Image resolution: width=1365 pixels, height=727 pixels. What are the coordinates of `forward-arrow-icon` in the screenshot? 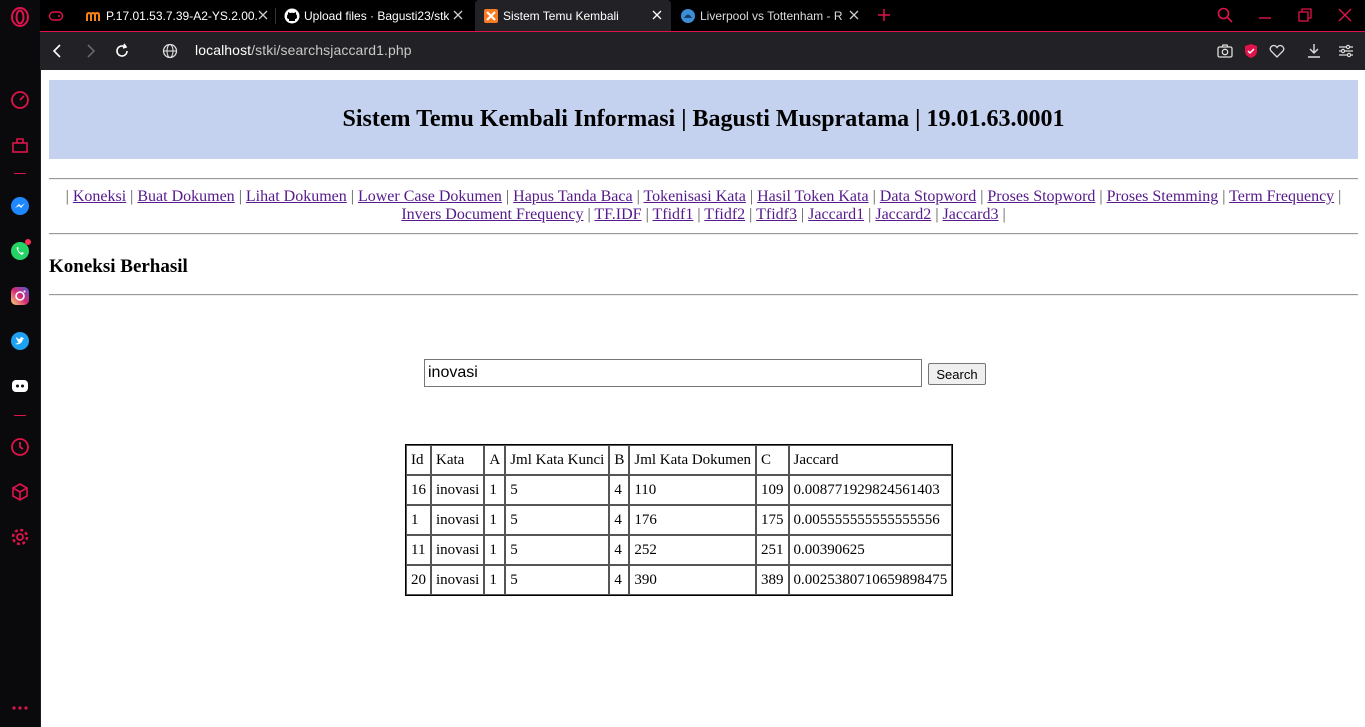 It's located at (90, 51).